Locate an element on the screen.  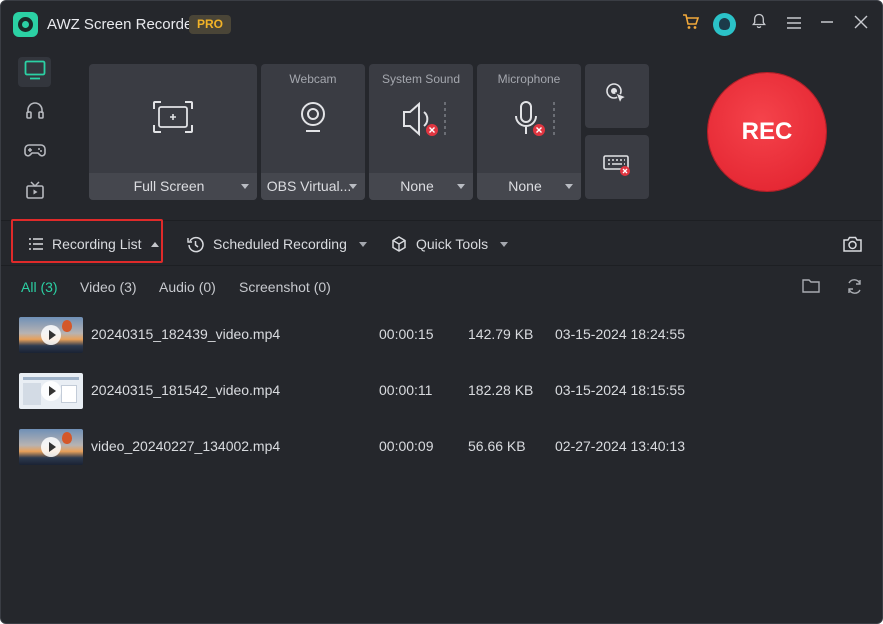
sidebar-item-tv is located at coordinates (34, 192).